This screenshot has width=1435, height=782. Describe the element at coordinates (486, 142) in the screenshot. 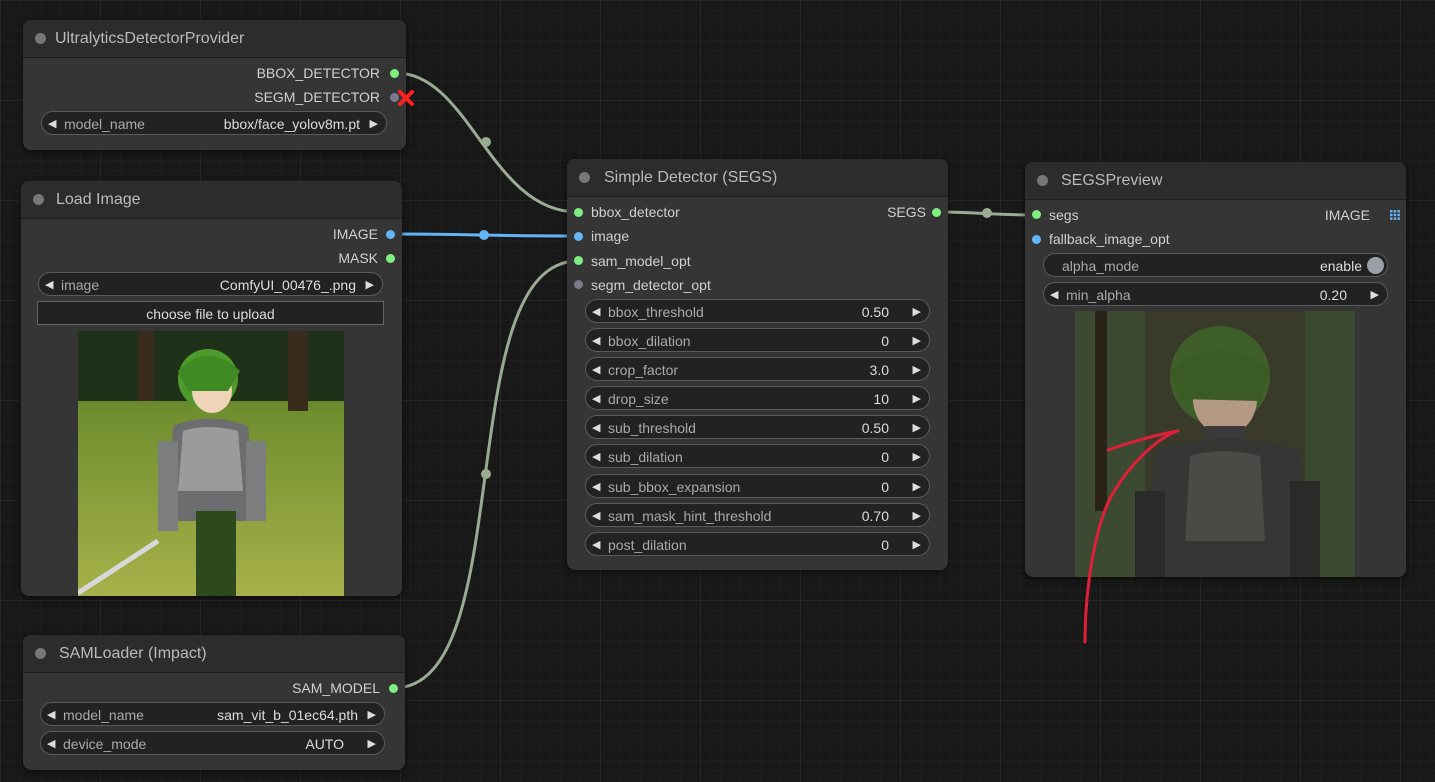

I see `link-bbox-detector-midpoint` at that location.